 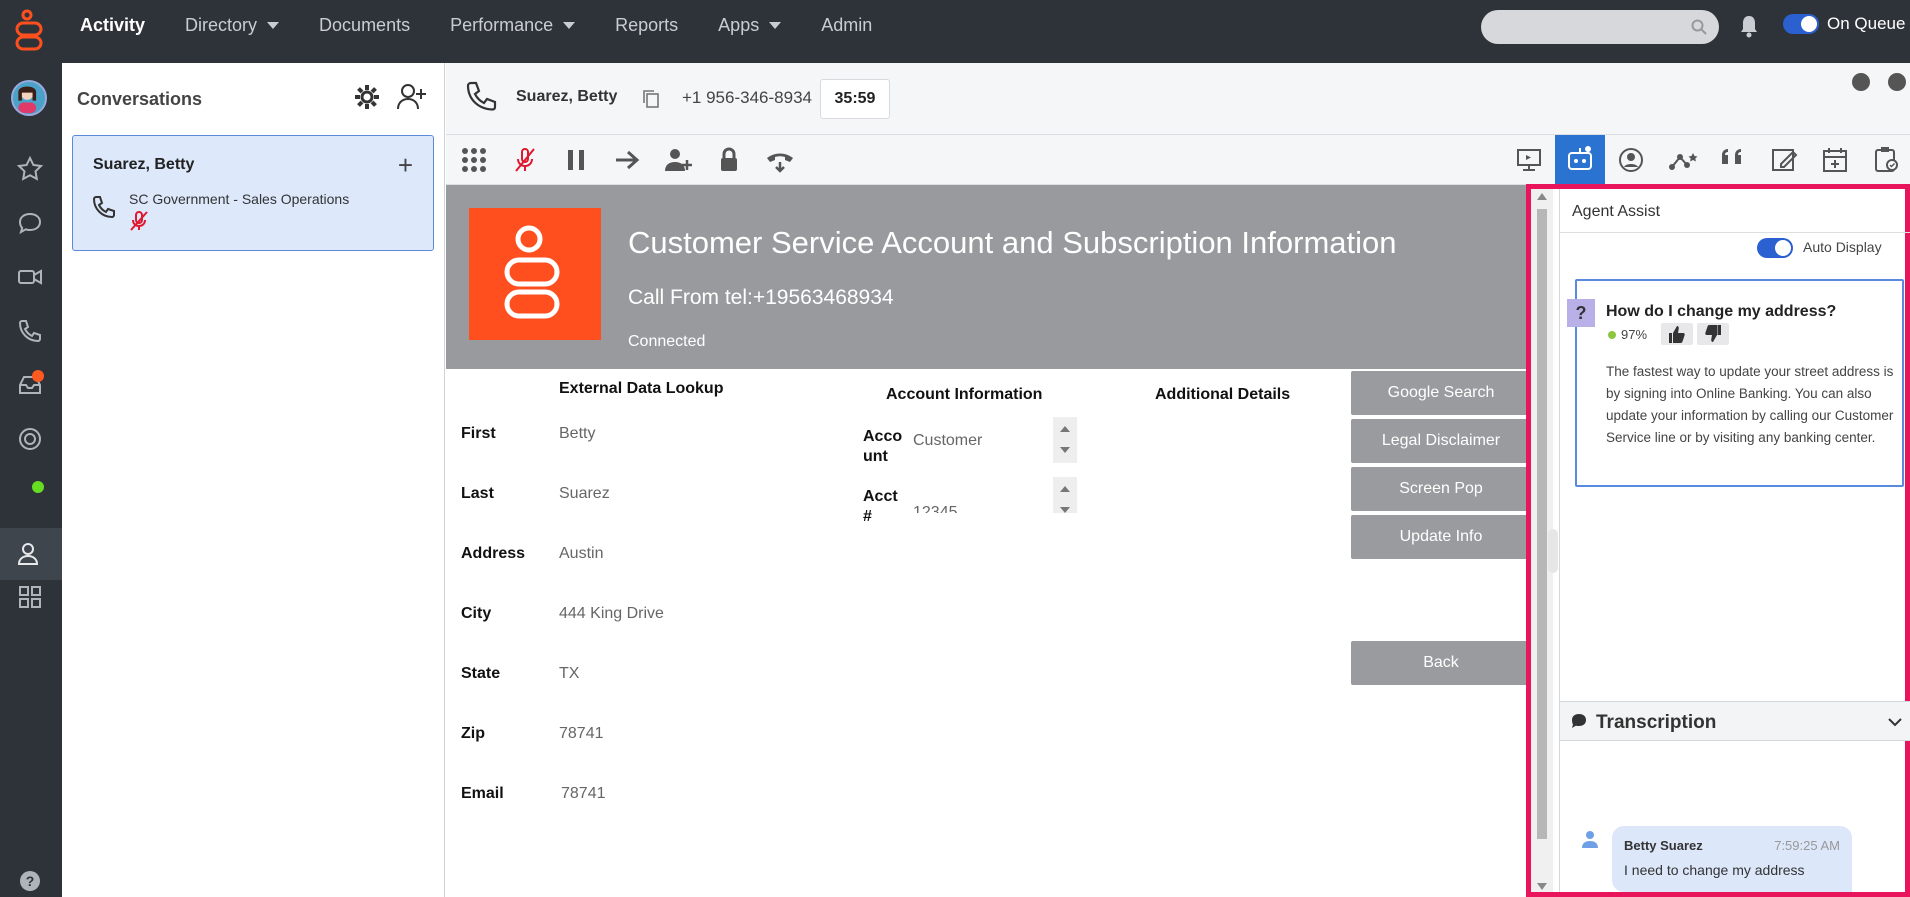 I want to click on scroll-up-icon, so click(x=1542, y=196).